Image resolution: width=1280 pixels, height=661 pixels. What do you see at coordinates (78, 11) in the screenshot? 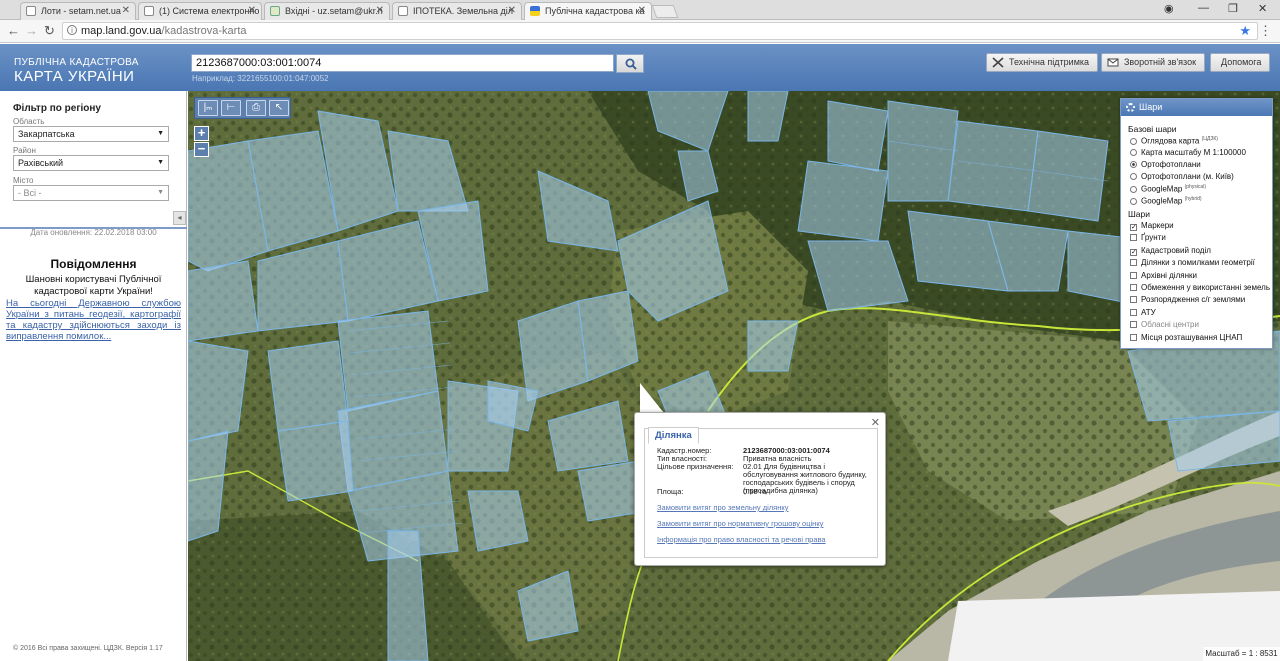
I see `browser-tab-1: Лоти - setam.net.ua ✕` at bounding box center [78, 11].